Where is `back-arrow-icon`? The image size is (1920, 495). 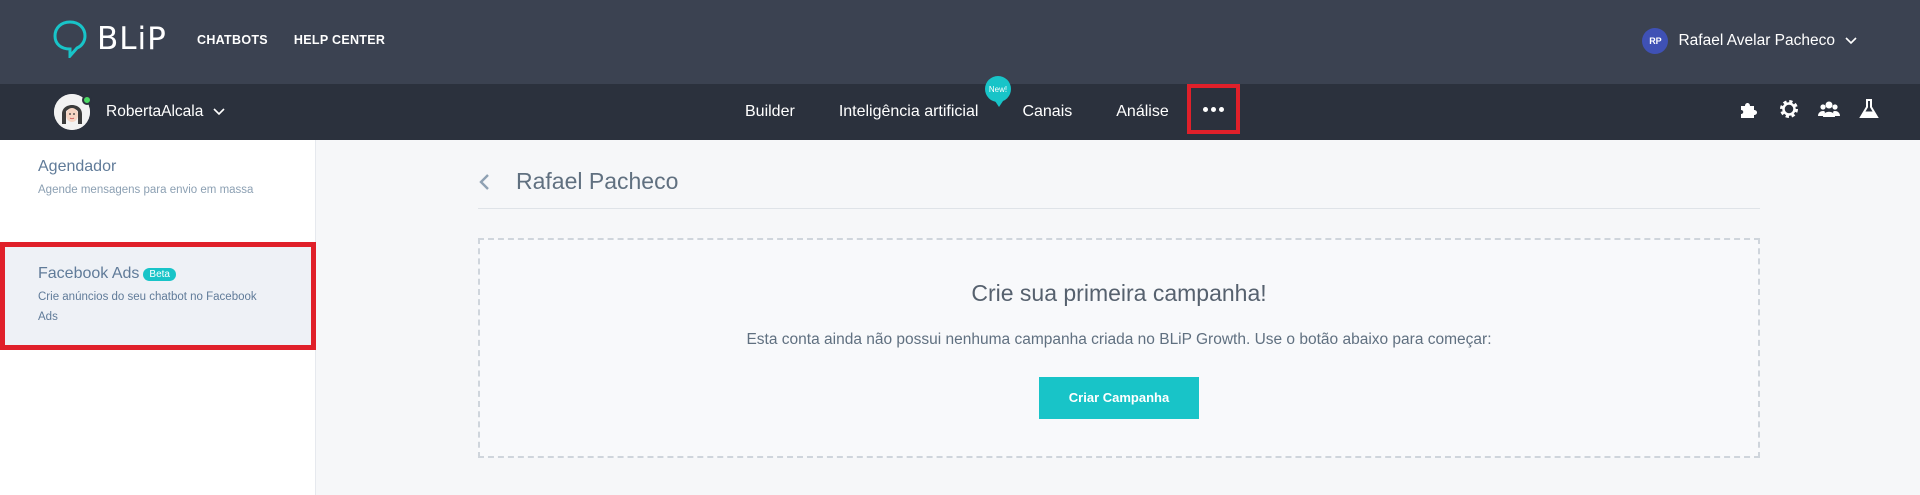
back-arrow-icon is located at coordinates (488, 182).